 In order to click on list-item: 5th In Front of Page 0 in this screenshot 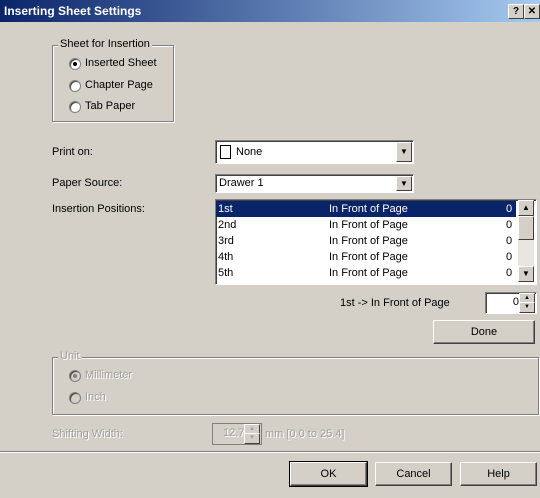, I will do `click(366, 273)`.